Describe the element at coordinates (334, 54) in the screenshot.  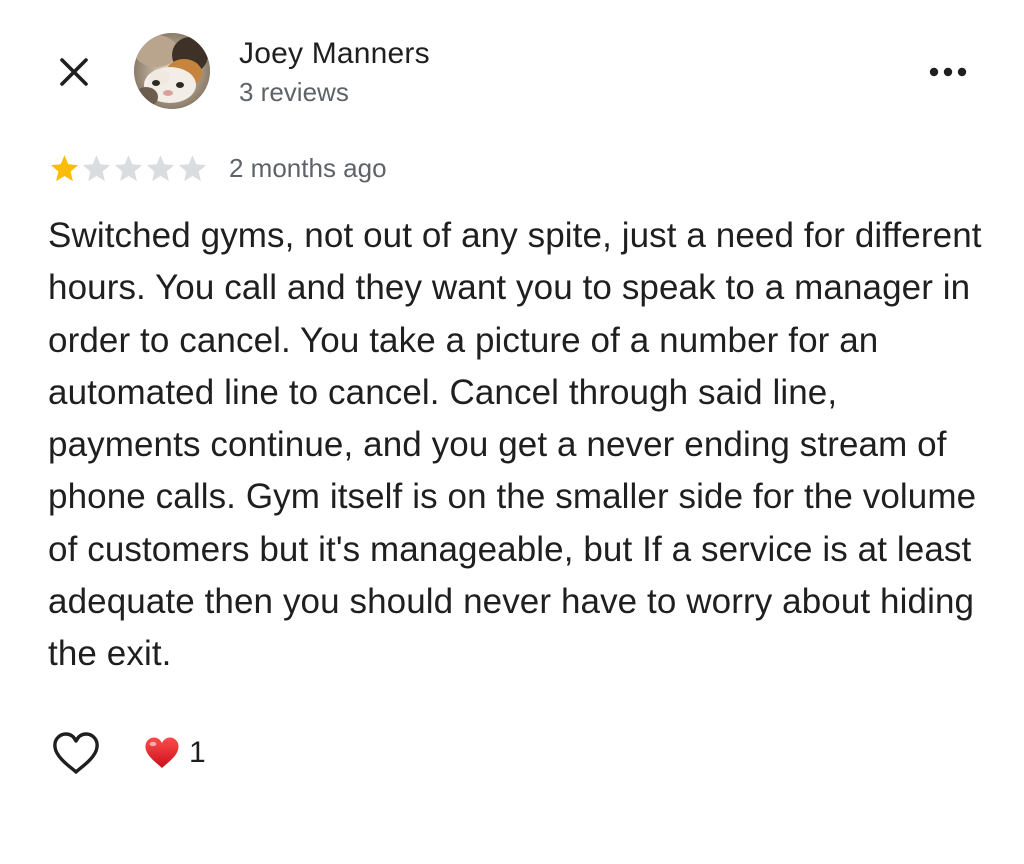
I see `reviewer-name: Joey Manners` at that location.